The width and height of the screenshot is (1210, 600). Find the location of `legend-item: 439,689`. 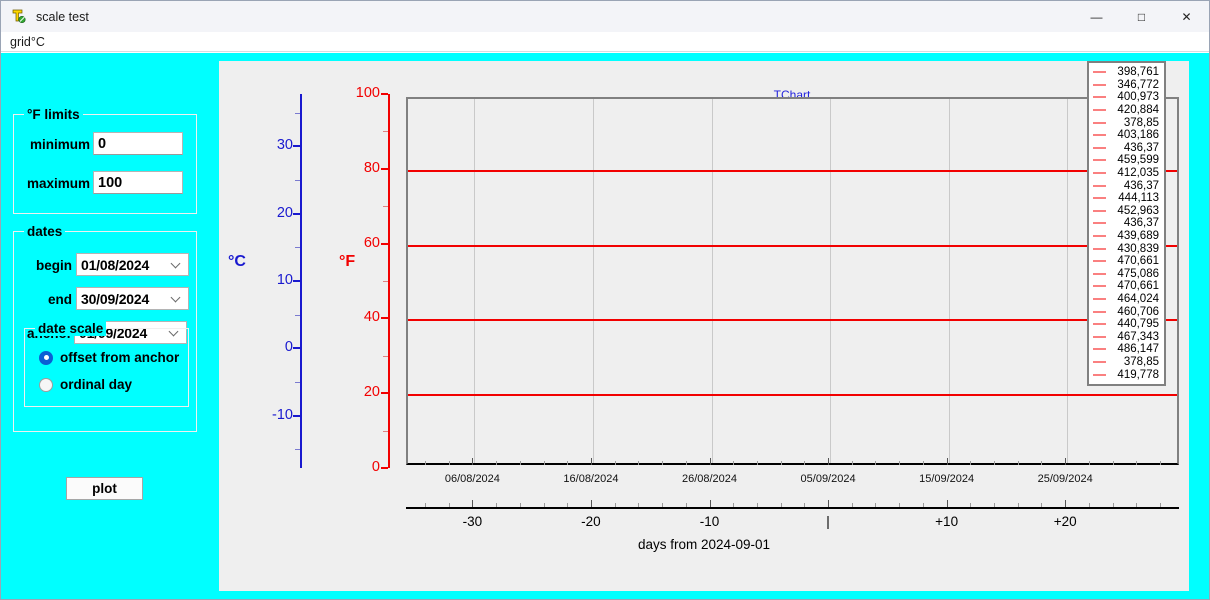

legend-item: 439,689 is located at coordinates (1126, 236).